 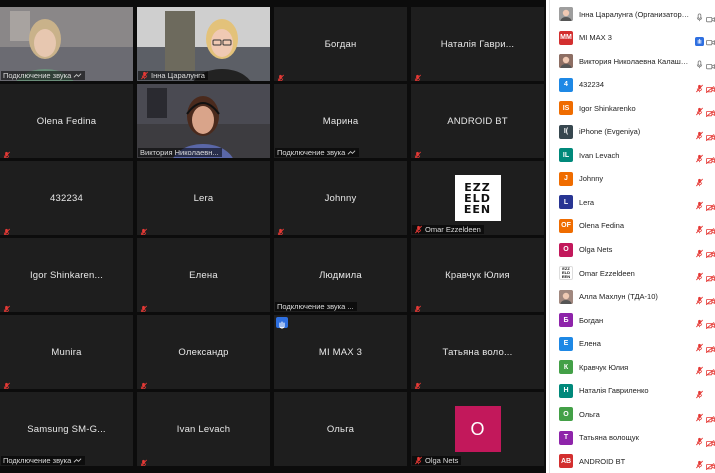 What do you see at coordinates (66, 44) in the screenshot?
I see `video-tile: Подключение звука` at bounding box center [66, 44].